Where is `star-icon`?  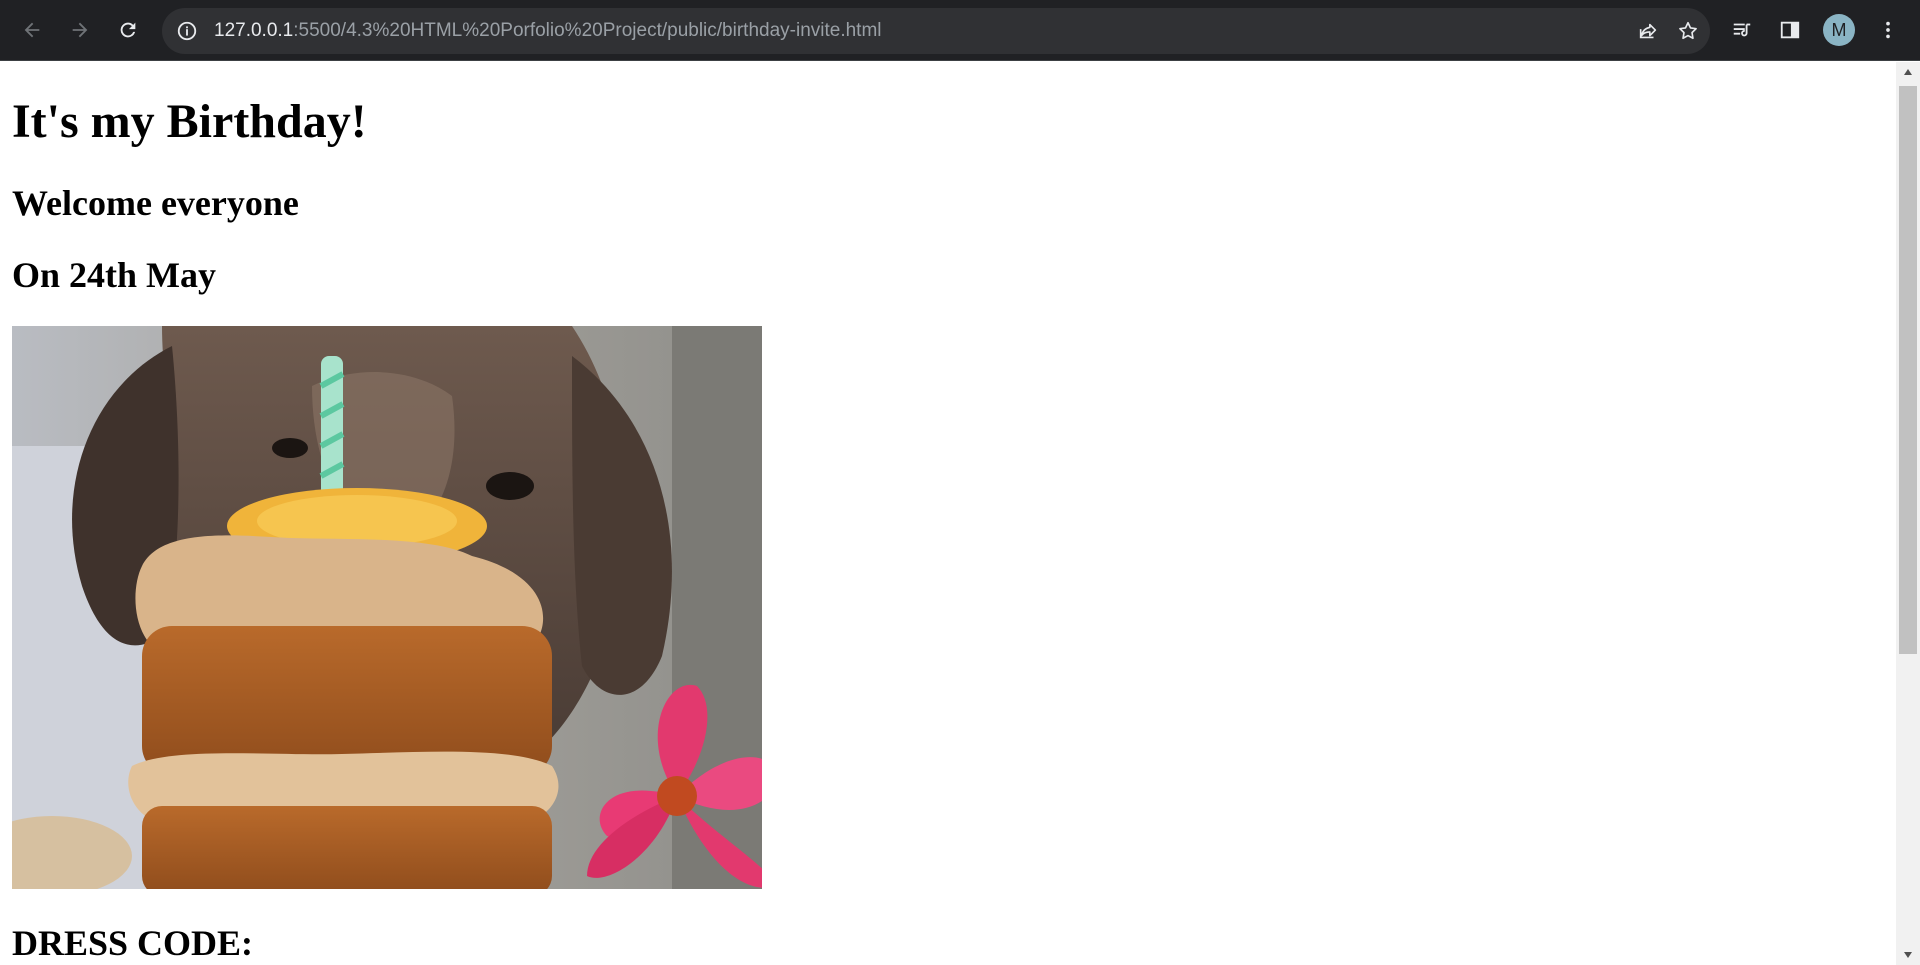 star-icon is located at coordinates (1688, 30).